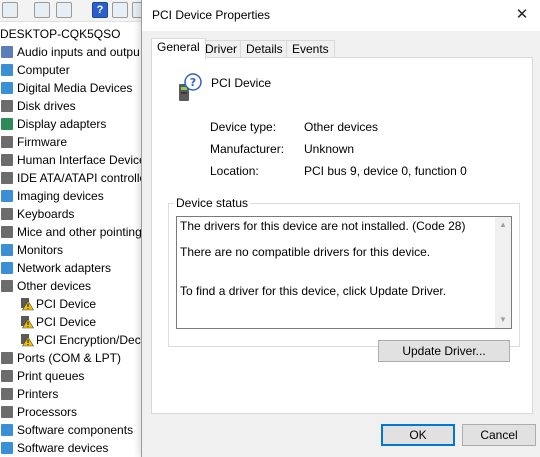  Describe the element at coordinates (243, 127) in the screenshot. I see `device-type-label: Device type:` at that location.